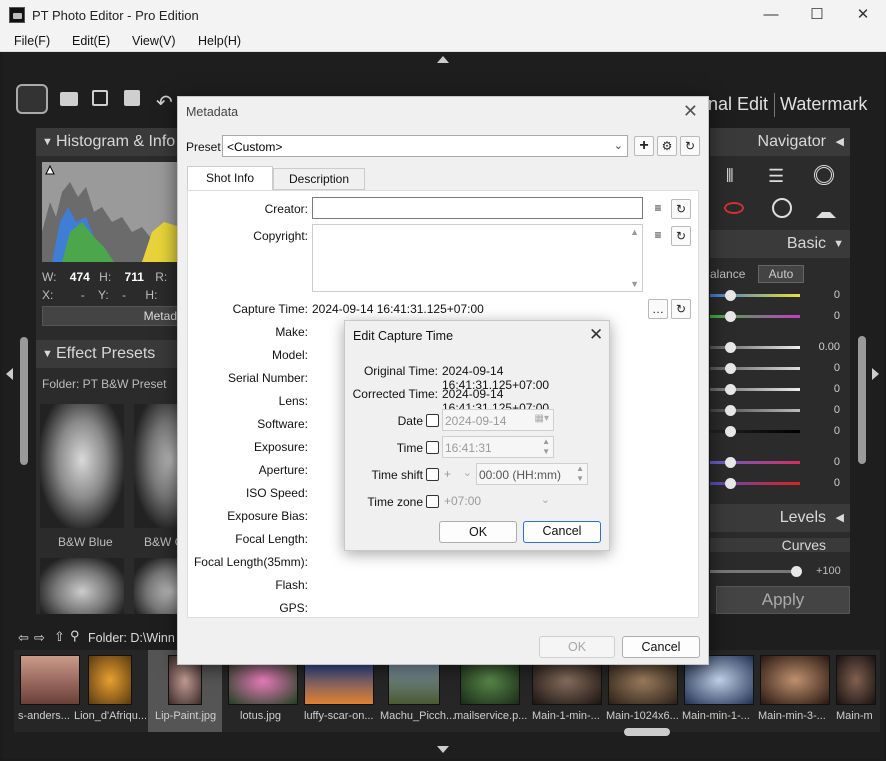  I want to click on tab-shot-info: Shot Info, so click(230, 178).